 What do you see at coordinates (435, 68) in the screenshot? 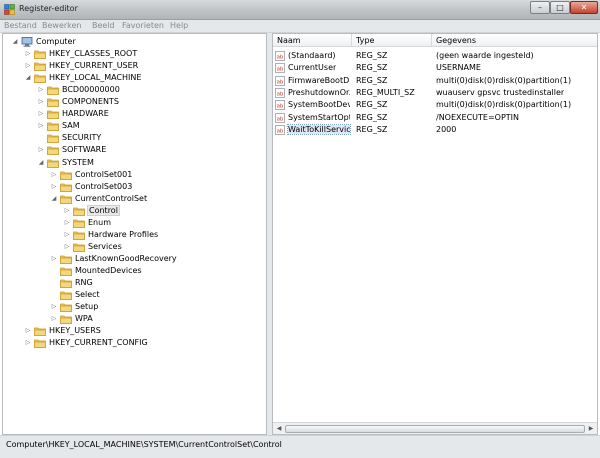
I see `value-row: ab CurrentUser REG_SZ USERNAME` at bounding box center [435, 68].